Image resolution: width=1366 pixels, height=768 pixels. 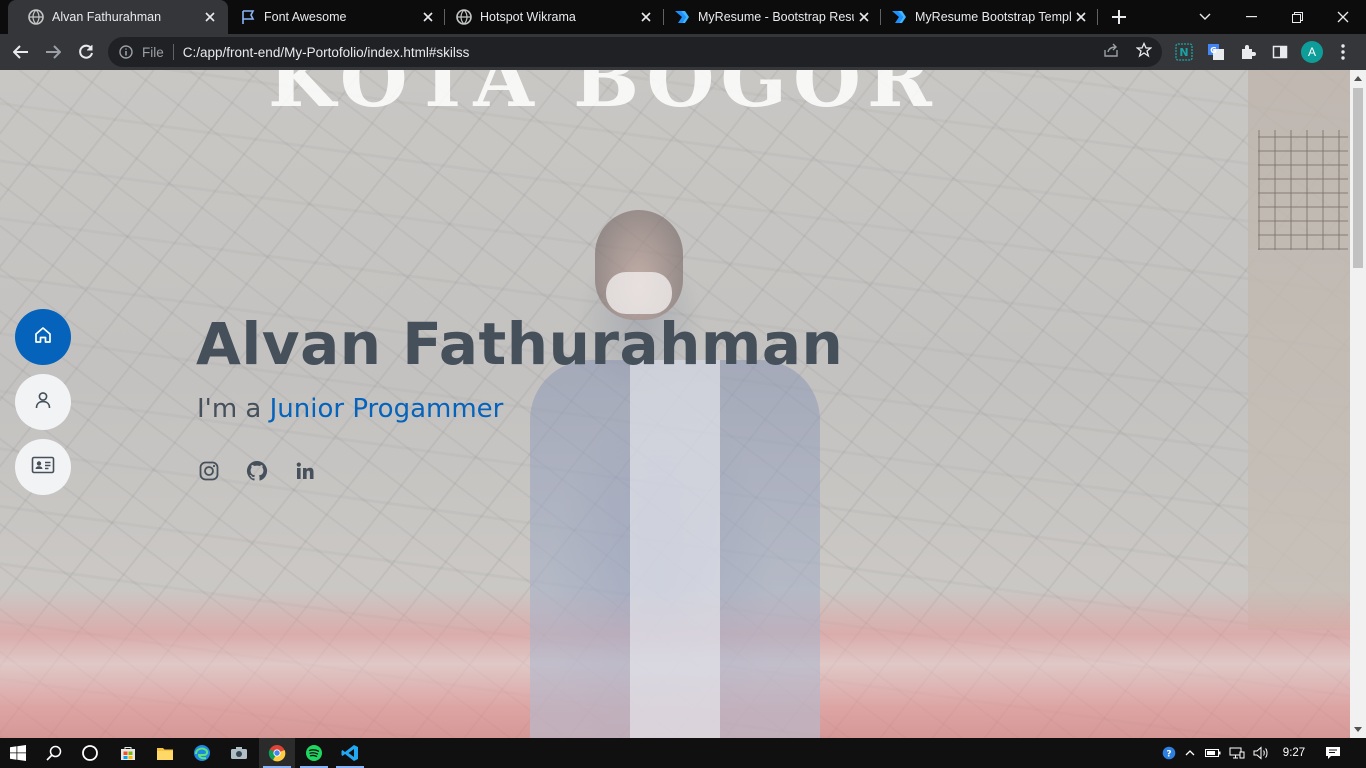 What do you see at coordinates (1312, 52) in the screenshot?
I see `profile-avatar: A` at bounding box center [1312, 52].